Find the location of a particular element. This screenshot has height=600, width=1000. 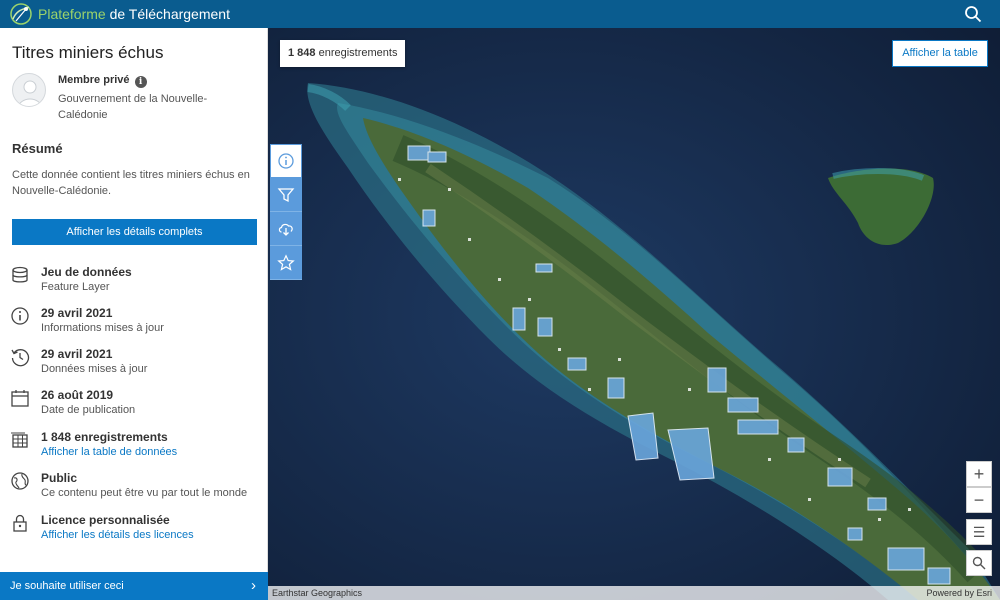

meta-item-info-updated: 29 avril 2021 Informations mises à jour is located at coordinates (135, 324).